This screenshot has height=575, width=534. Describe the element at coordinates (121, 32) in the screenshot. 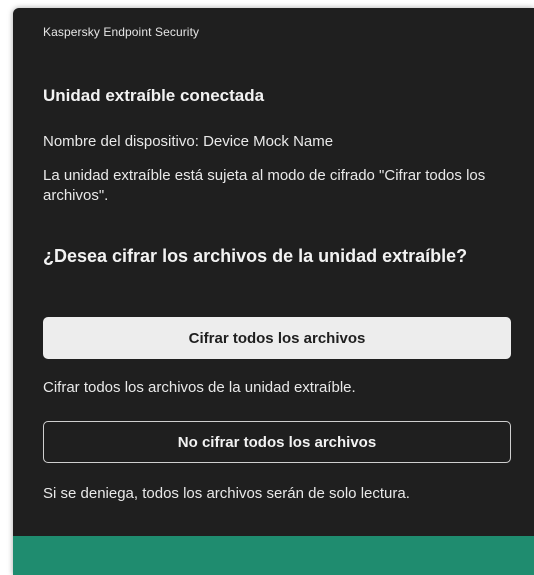

I see `app-title: Kaspersky Endpoint Security` at that location.